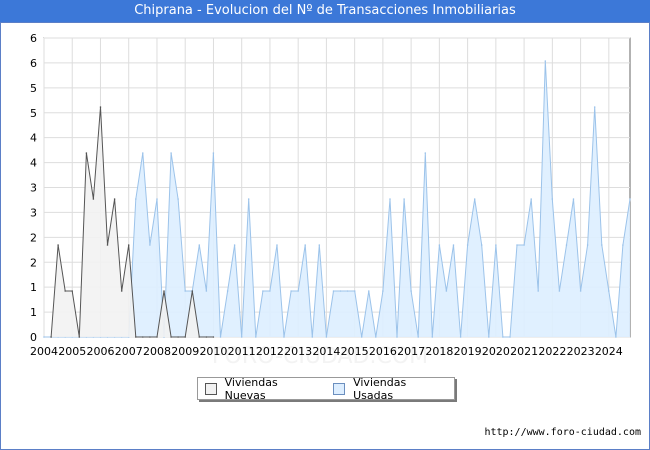 The width and height of the screenshot is (650, 450). Describe the element at coordinates (185, 351) in the screenshot. I see `x-tick-label: 2009` at that location.